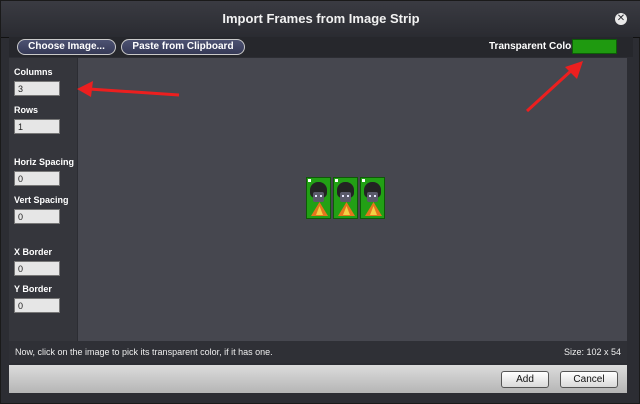  Describe the element at coordinates (33, 252) in the screenshot. I see `x-border-label: X Border` at that location.